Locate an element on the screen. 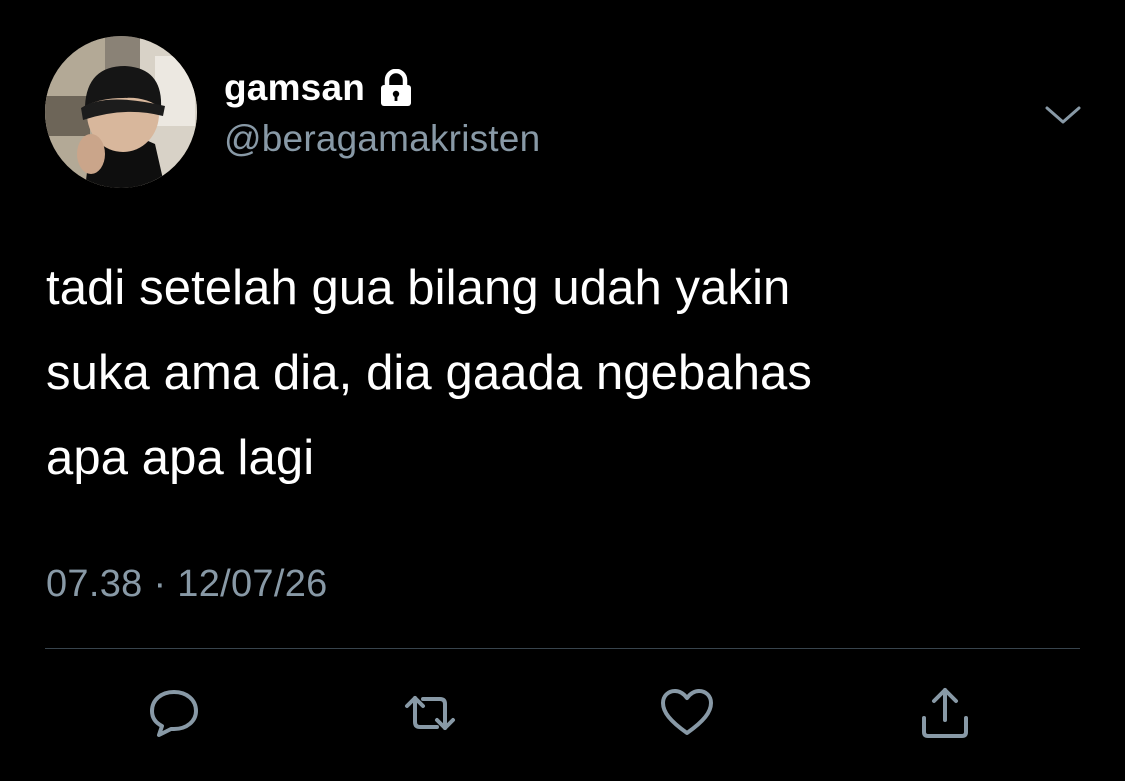 This screenshot has height=781, width=1125. user-name-row: gamsan is located at coordinates (318, 88).